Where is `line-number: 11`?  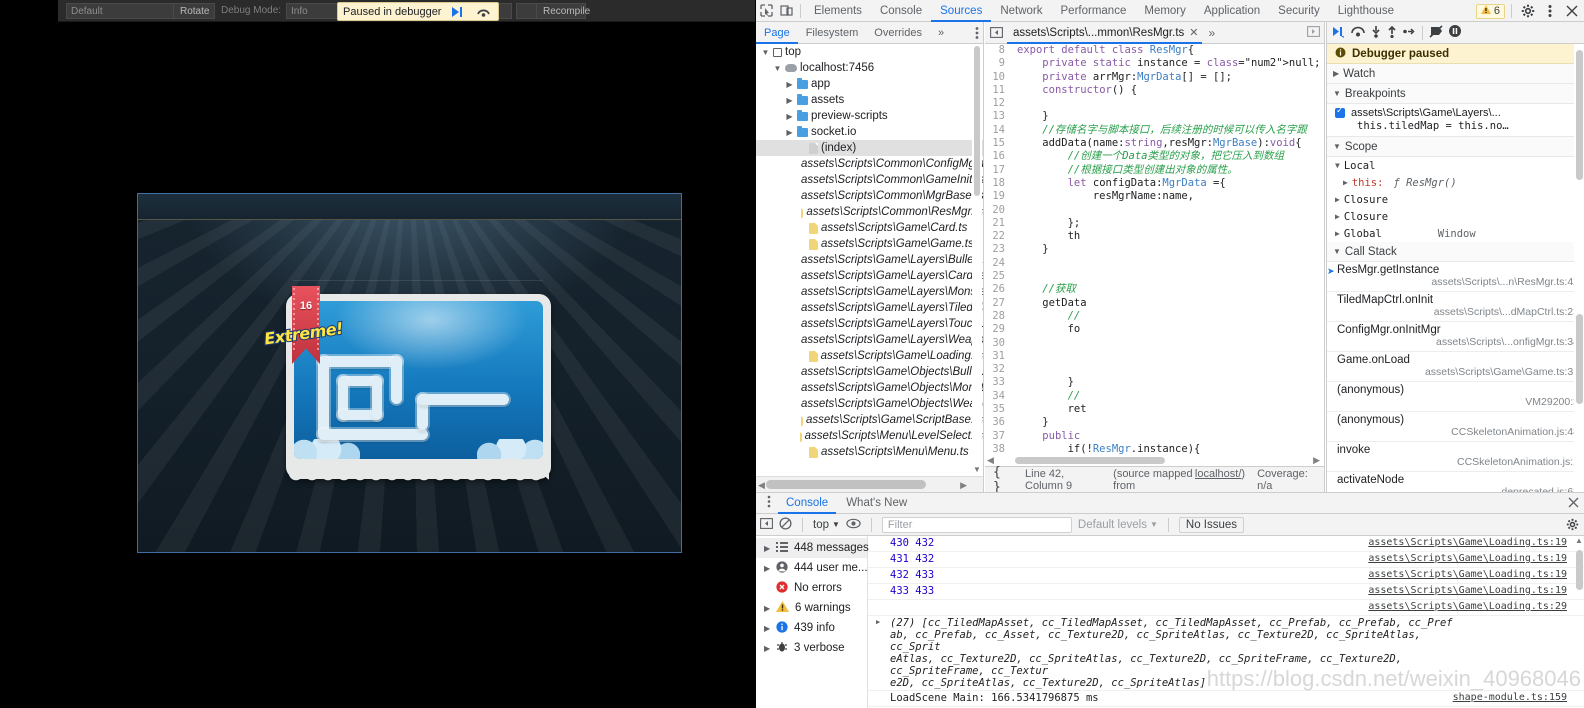
line-number: 11 is located at coordinates (998, 90).